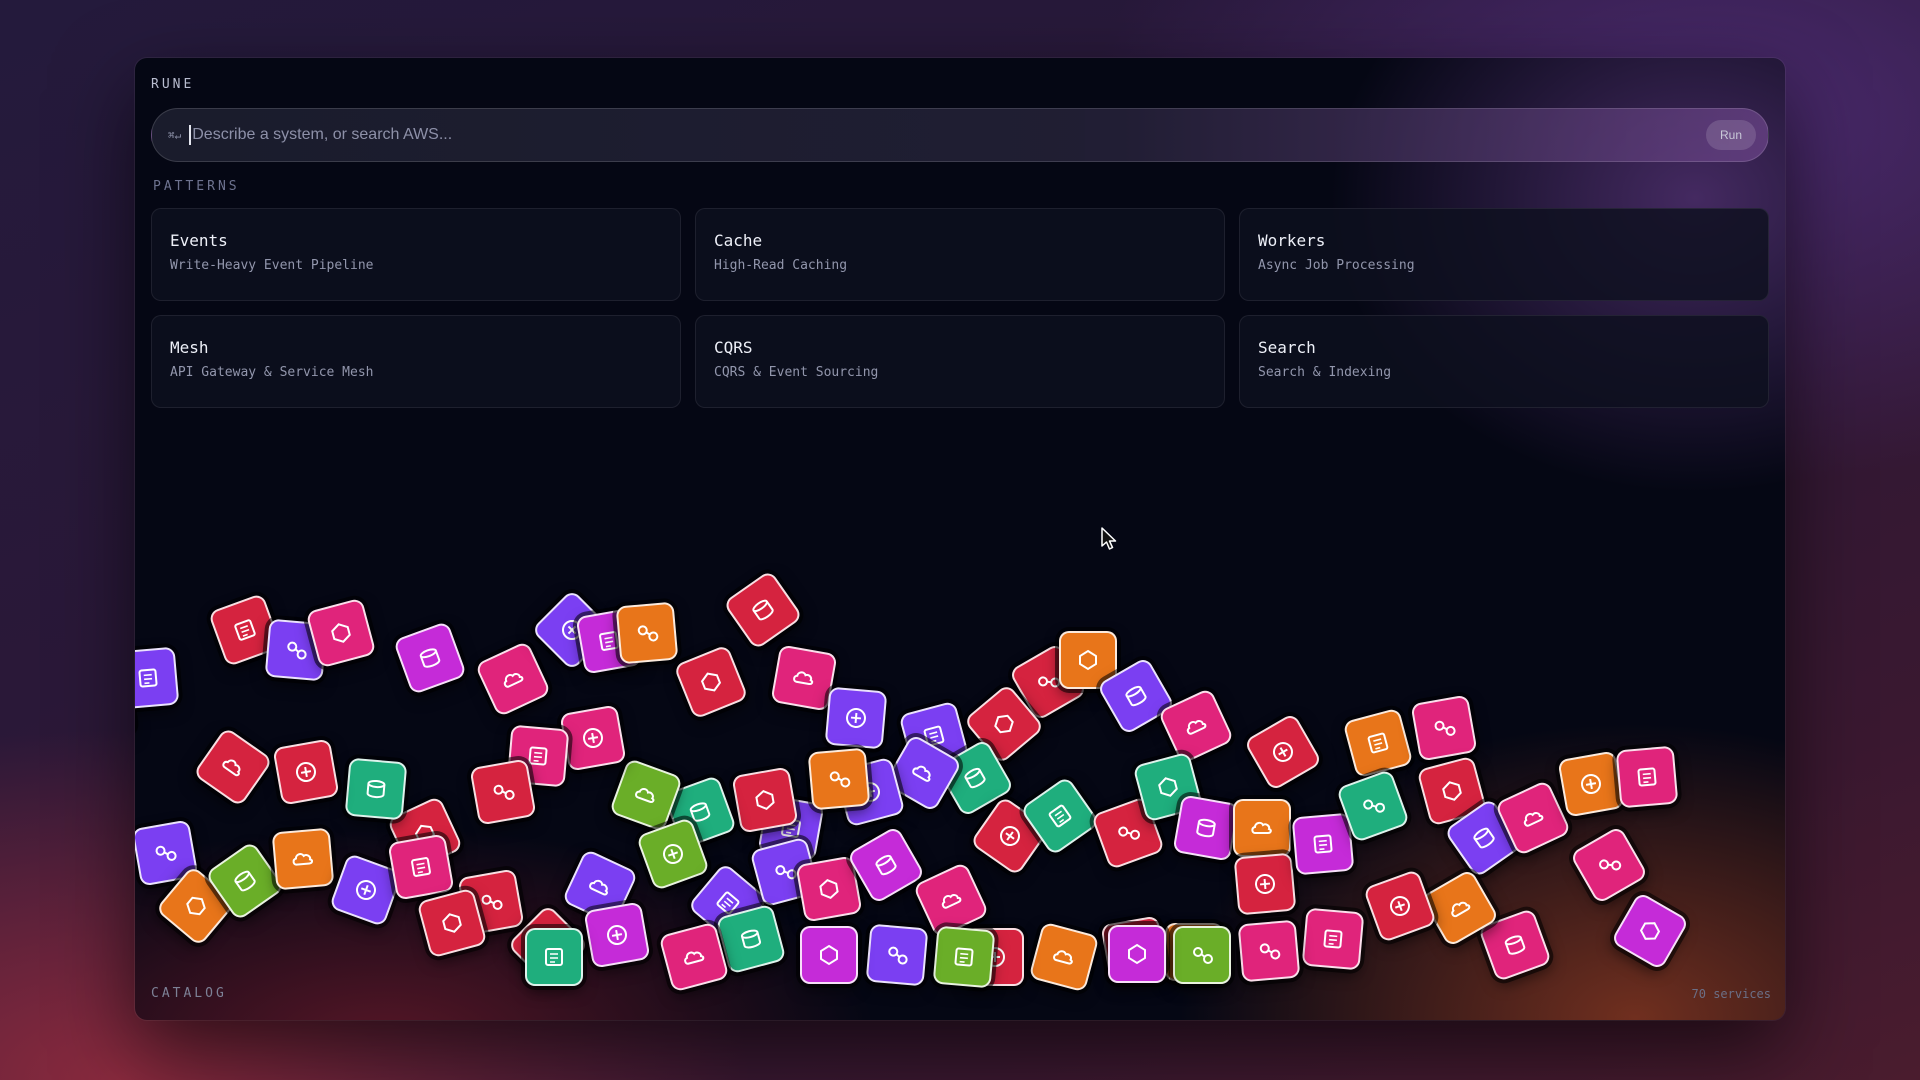 The width and height of the screenshot is (1920, 1080). I want to click on patterns-label: PATTERNS, so click(196, 186).